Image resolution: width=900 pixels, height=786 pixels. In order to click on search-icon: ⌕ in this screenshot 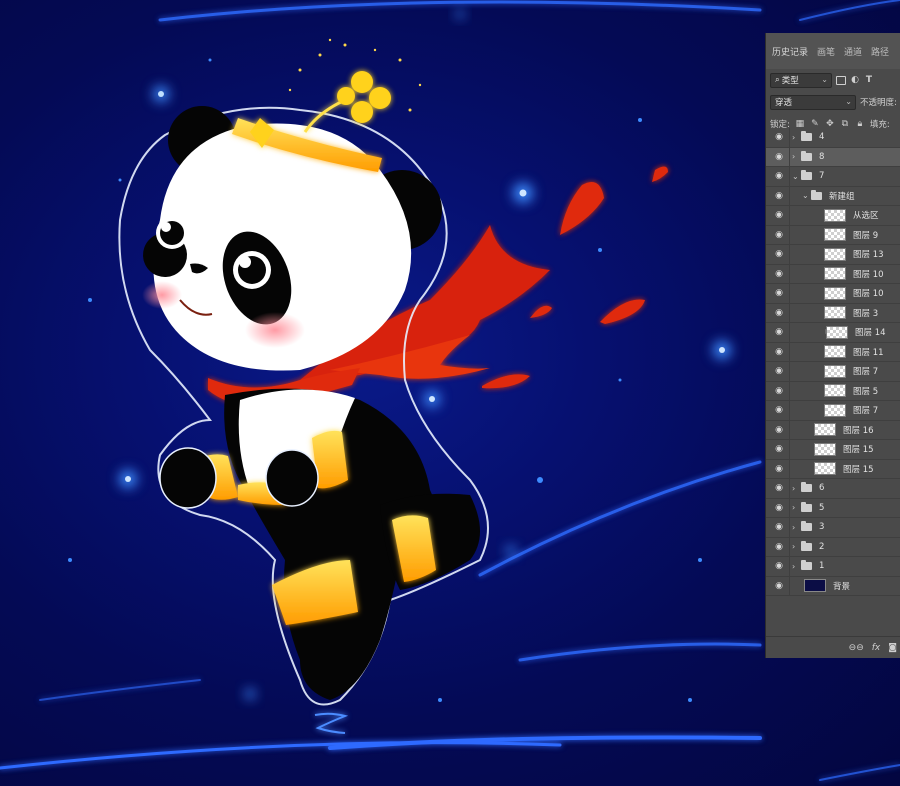, I will do `click(777, 80)`.